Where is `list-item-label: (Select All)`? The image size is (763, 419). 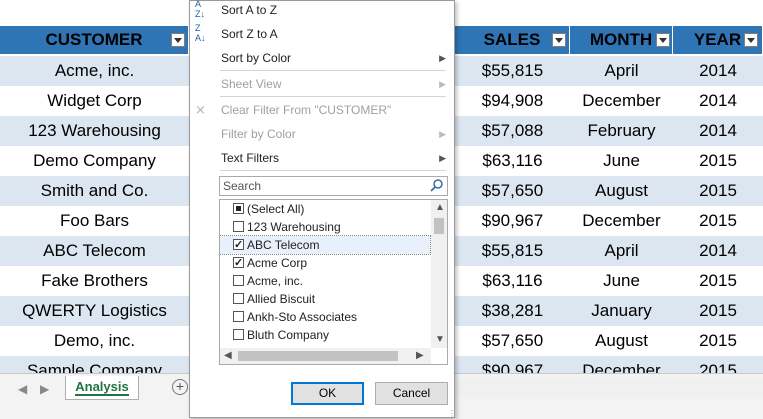
list-item-label: (Select All) is located at coordinates (276, 209).